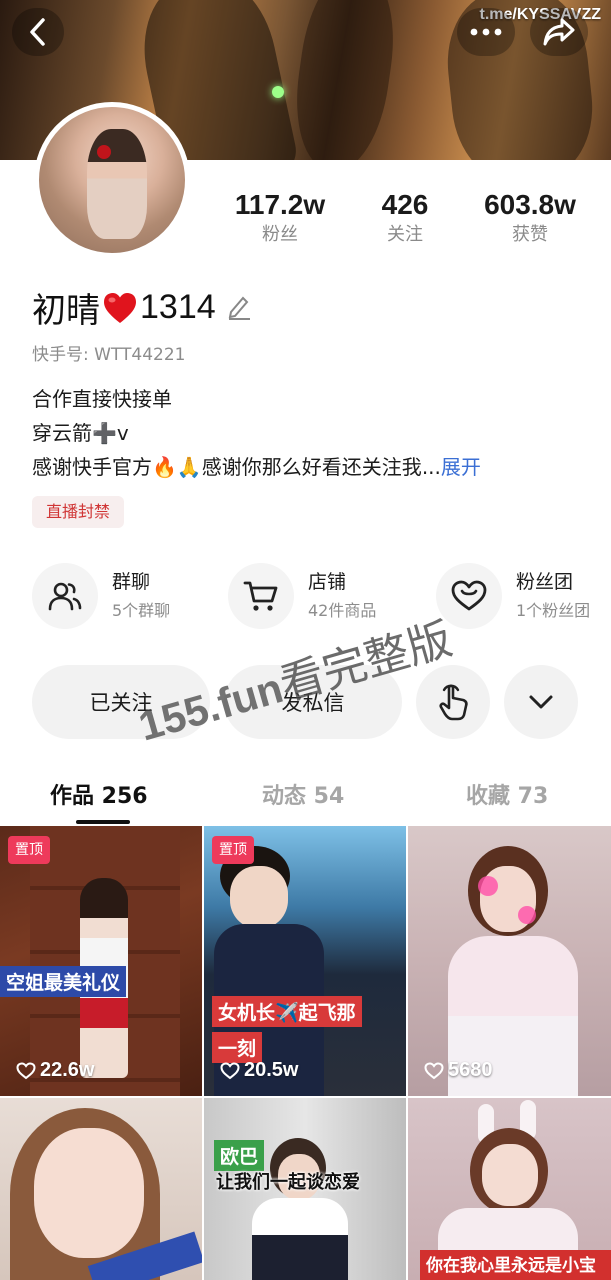 This screenshot has height=1280, width=611. I want to click on share-button, so click(559, 32).